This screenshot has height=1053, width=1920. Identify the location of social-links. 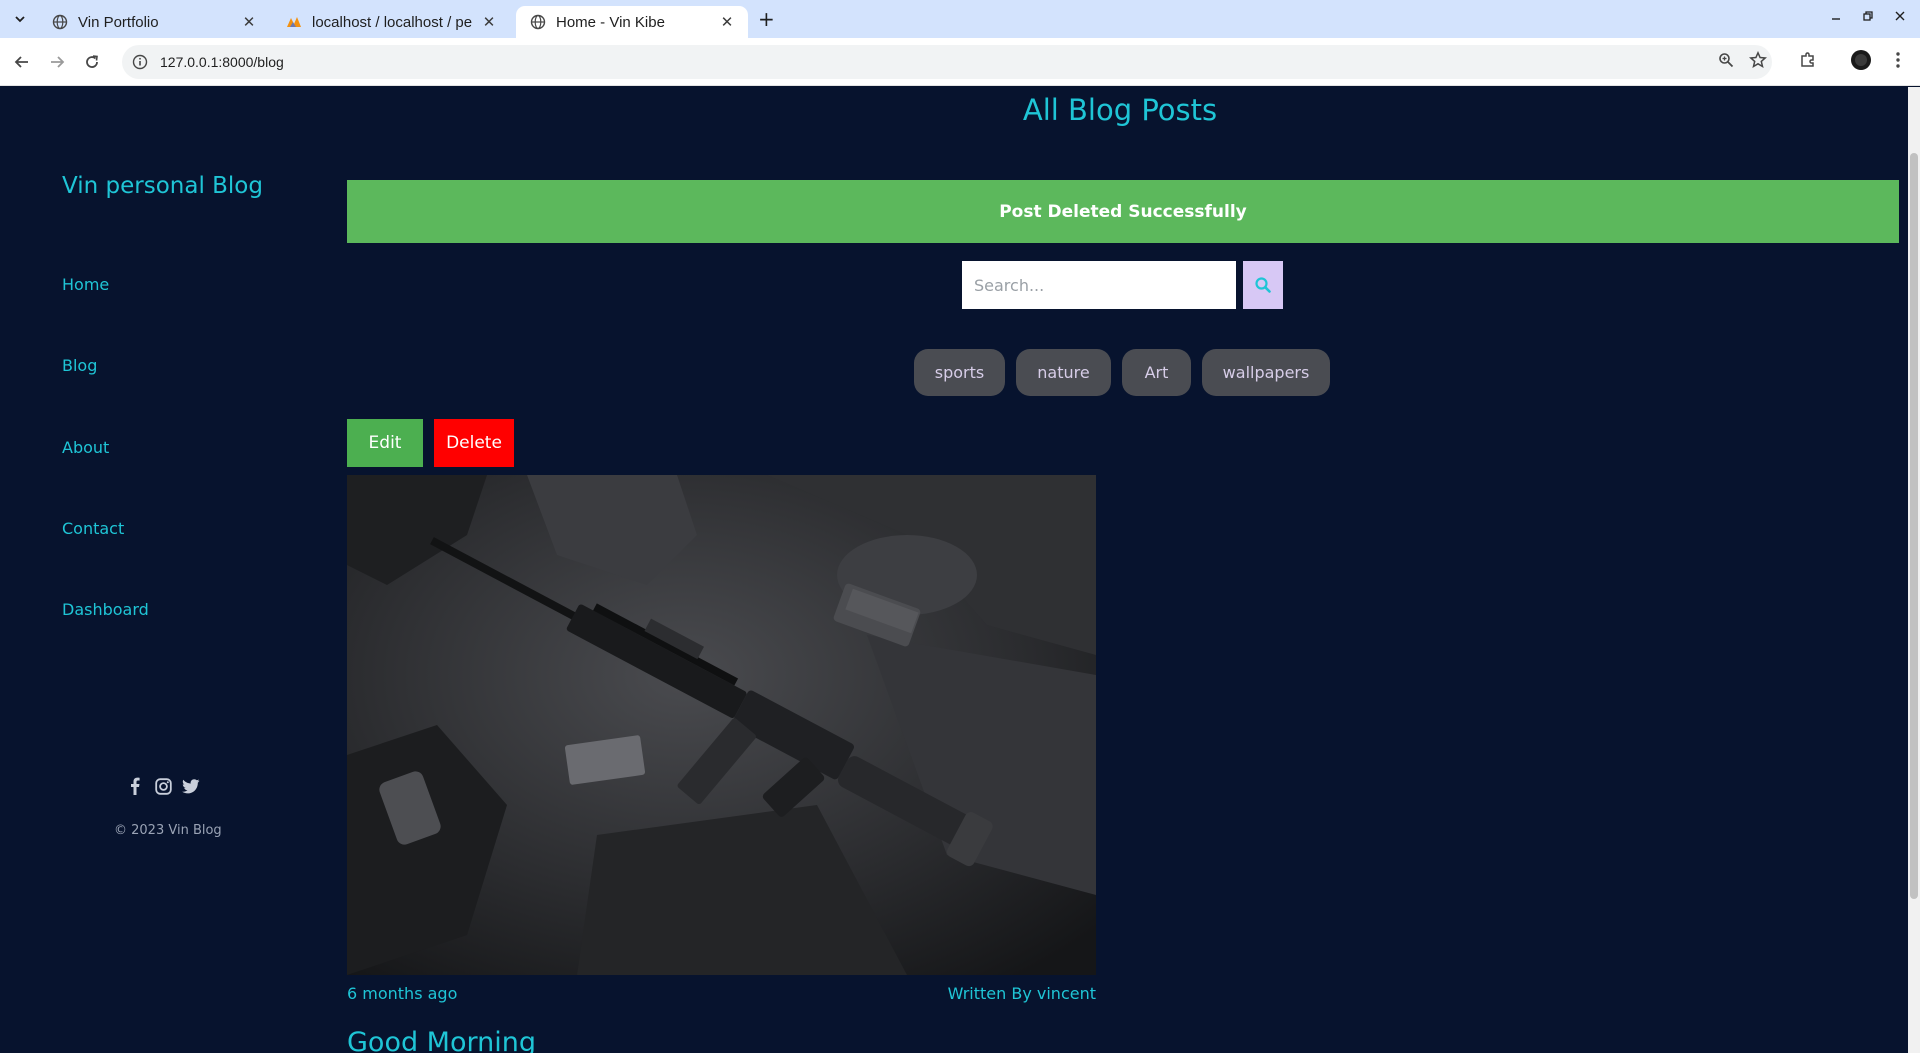
(163, 786).